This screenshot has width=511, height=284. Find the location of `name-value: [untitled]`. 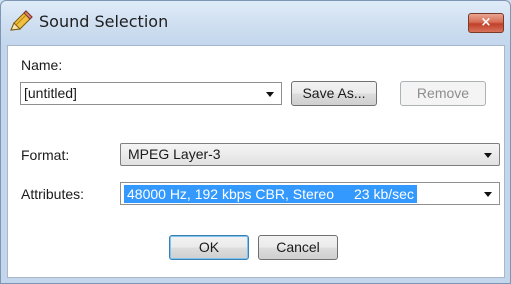

name-value: [untitled] is located at coordinates (50, 93).